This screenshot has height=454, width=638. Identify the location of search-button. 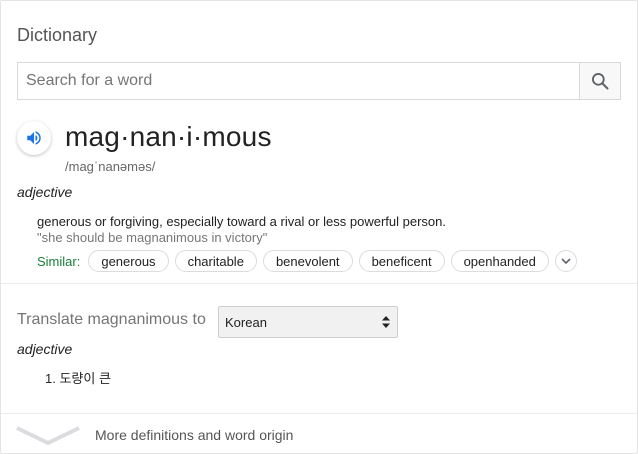
(599, 81).